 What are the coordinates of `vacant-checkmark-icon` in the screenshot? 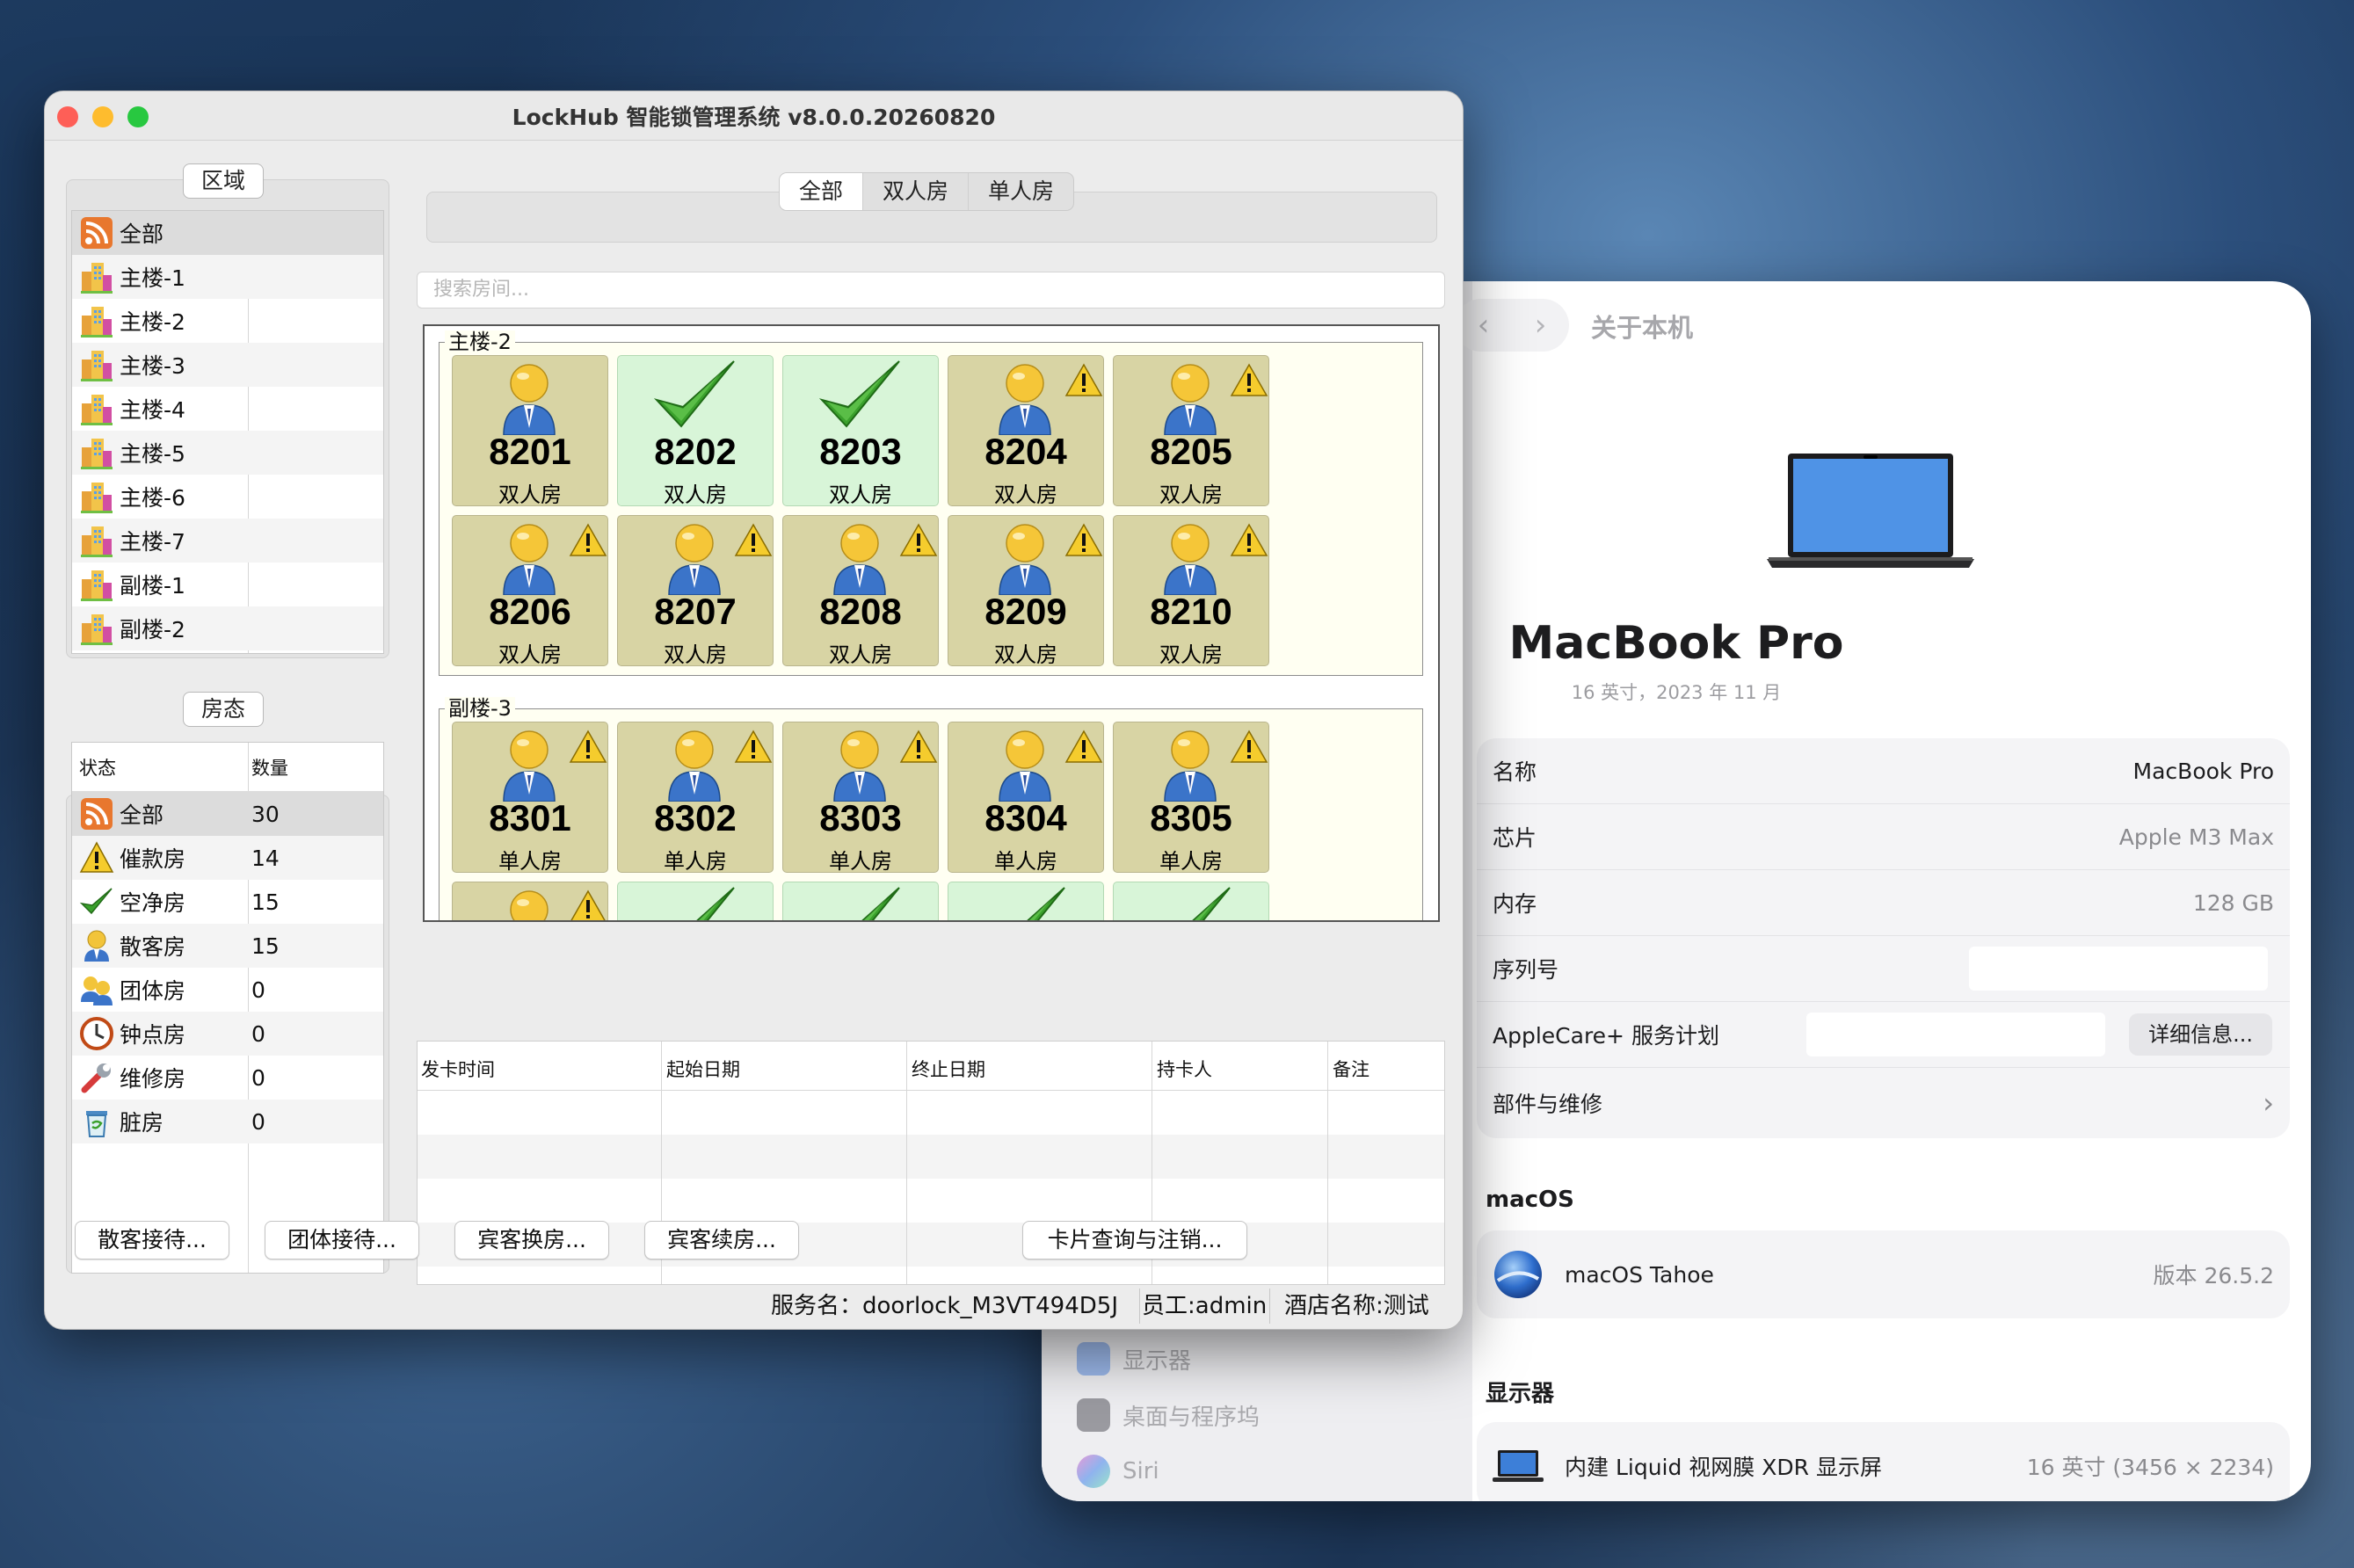 It's located at (1191, 901).